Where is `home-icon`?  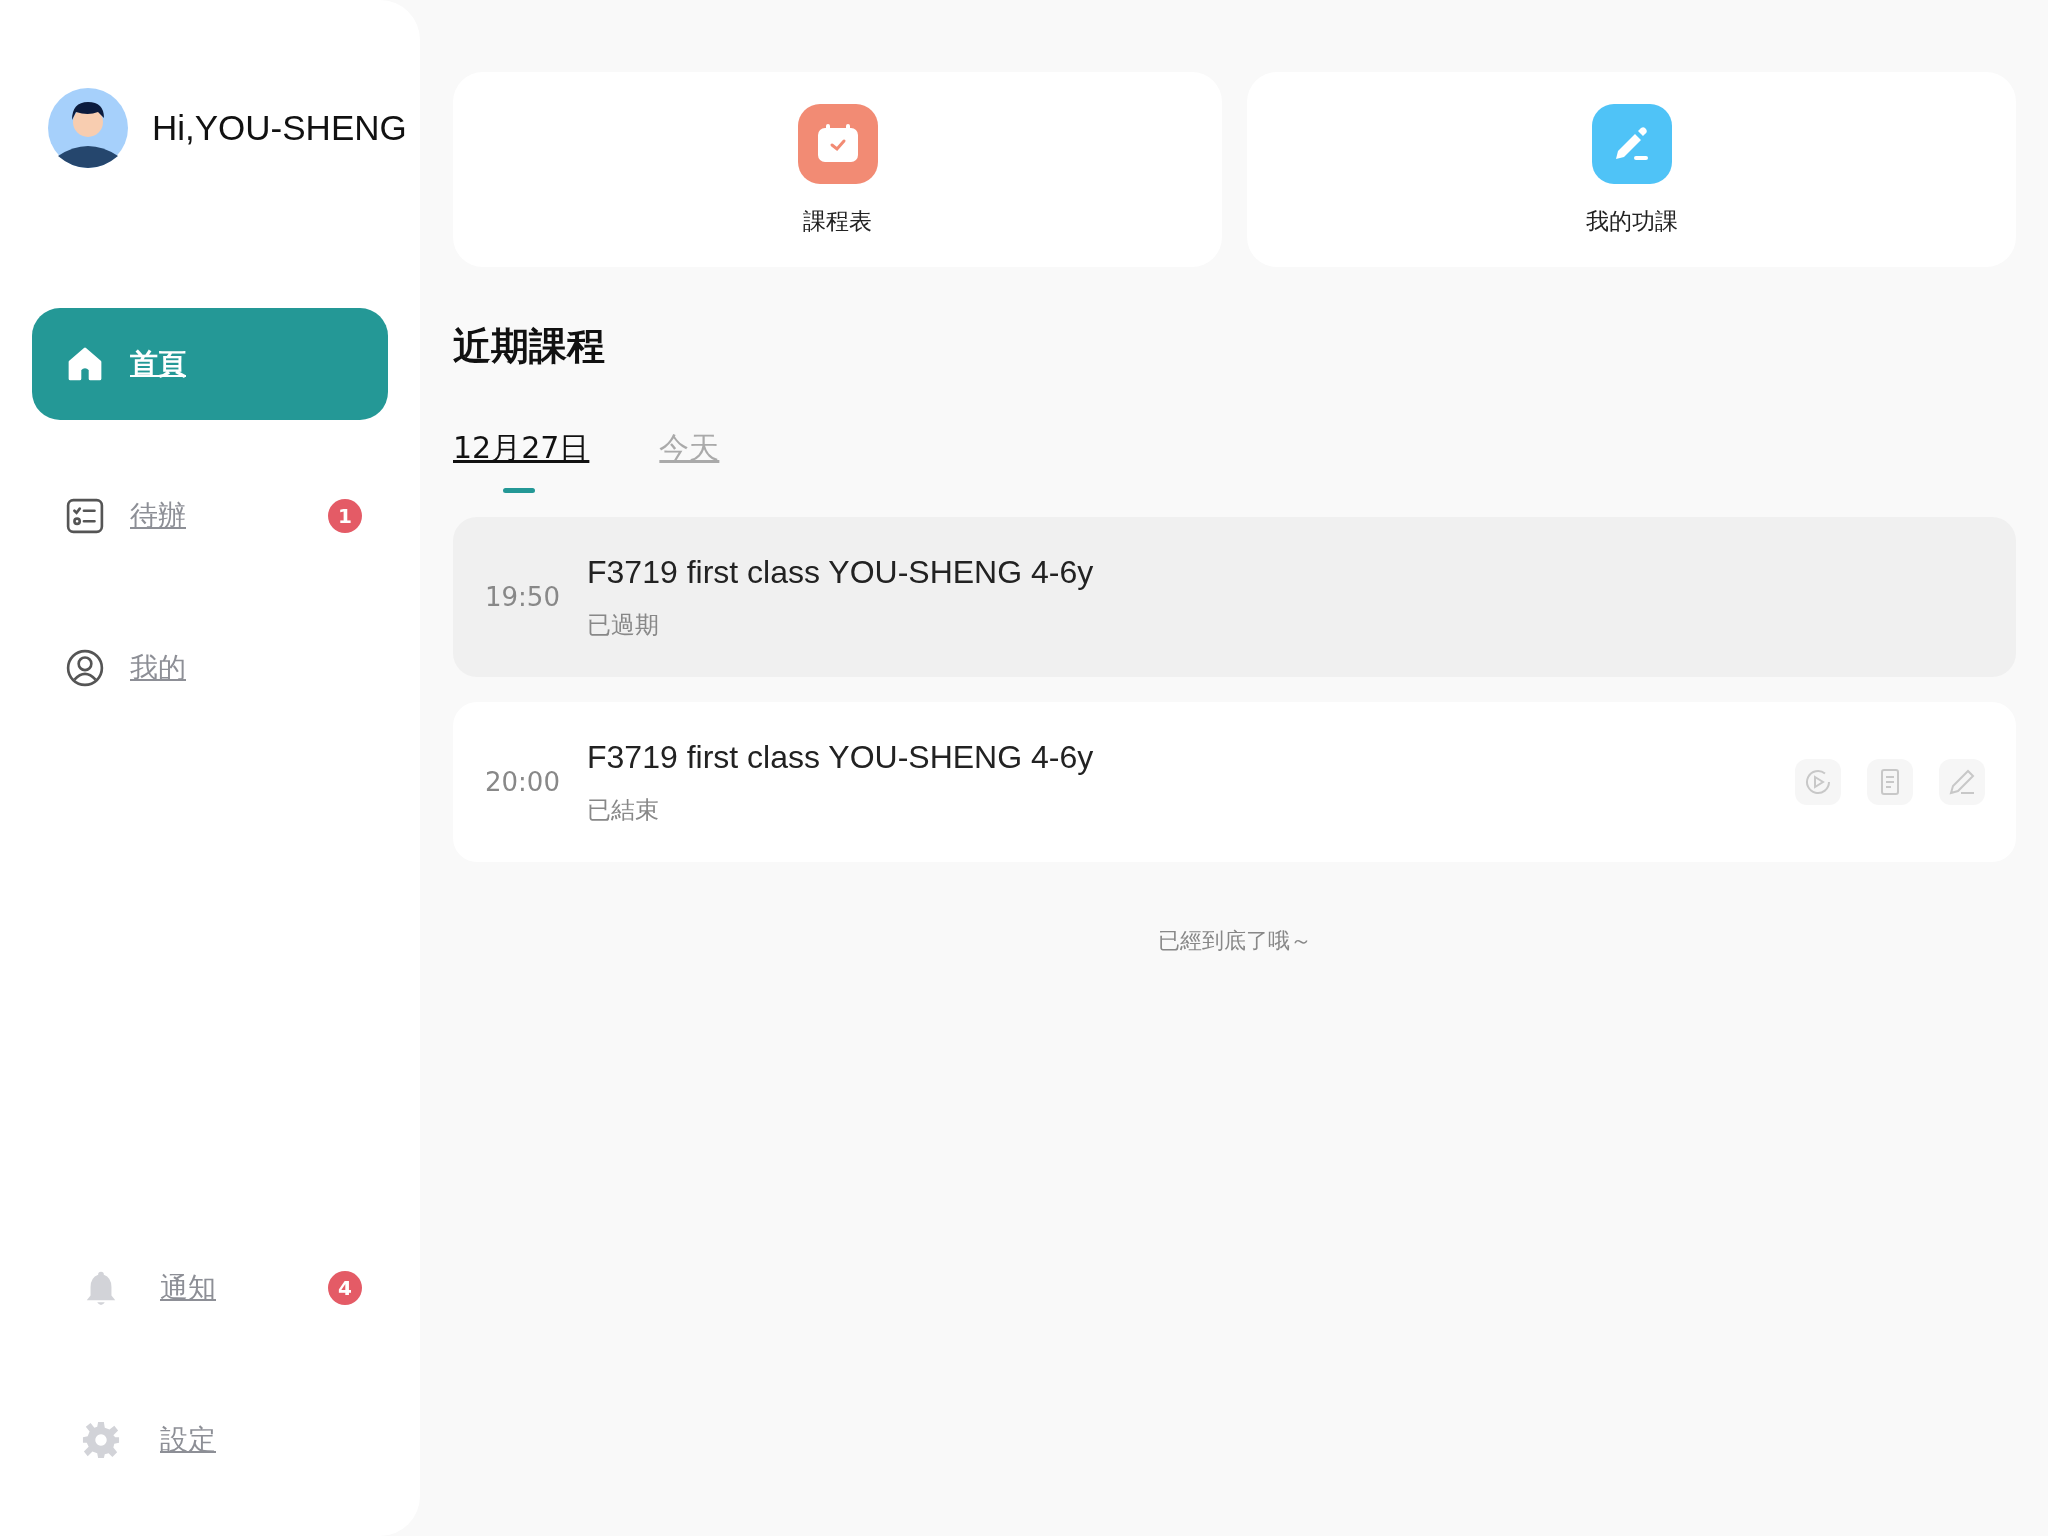
home-icon is located at coordinates (85, 364).